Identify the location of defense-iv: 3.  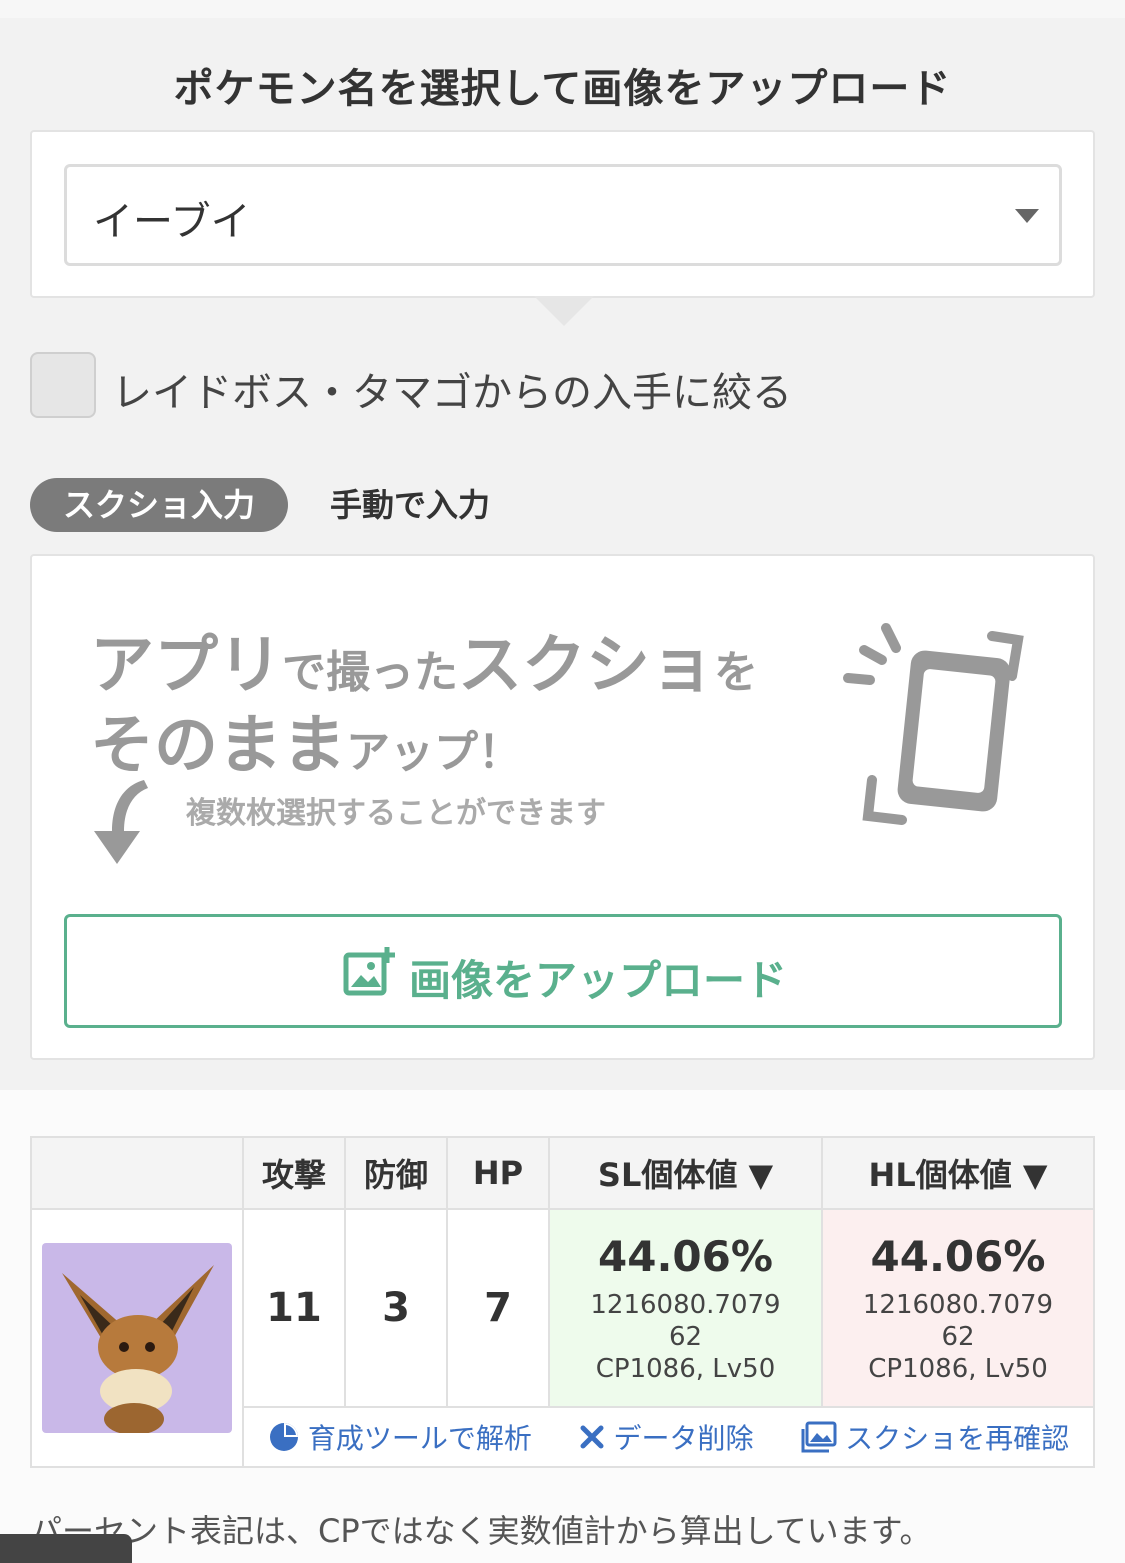
(396, 1308).